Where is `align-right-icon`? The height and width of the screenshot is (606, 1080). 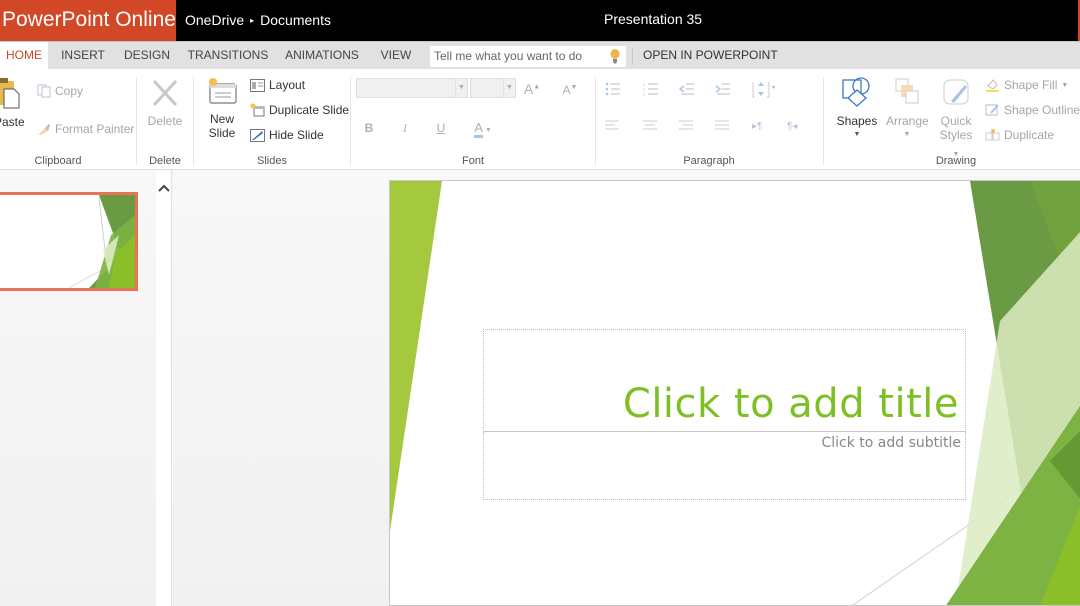 align-right-icon is located at coordinates (686, 125).